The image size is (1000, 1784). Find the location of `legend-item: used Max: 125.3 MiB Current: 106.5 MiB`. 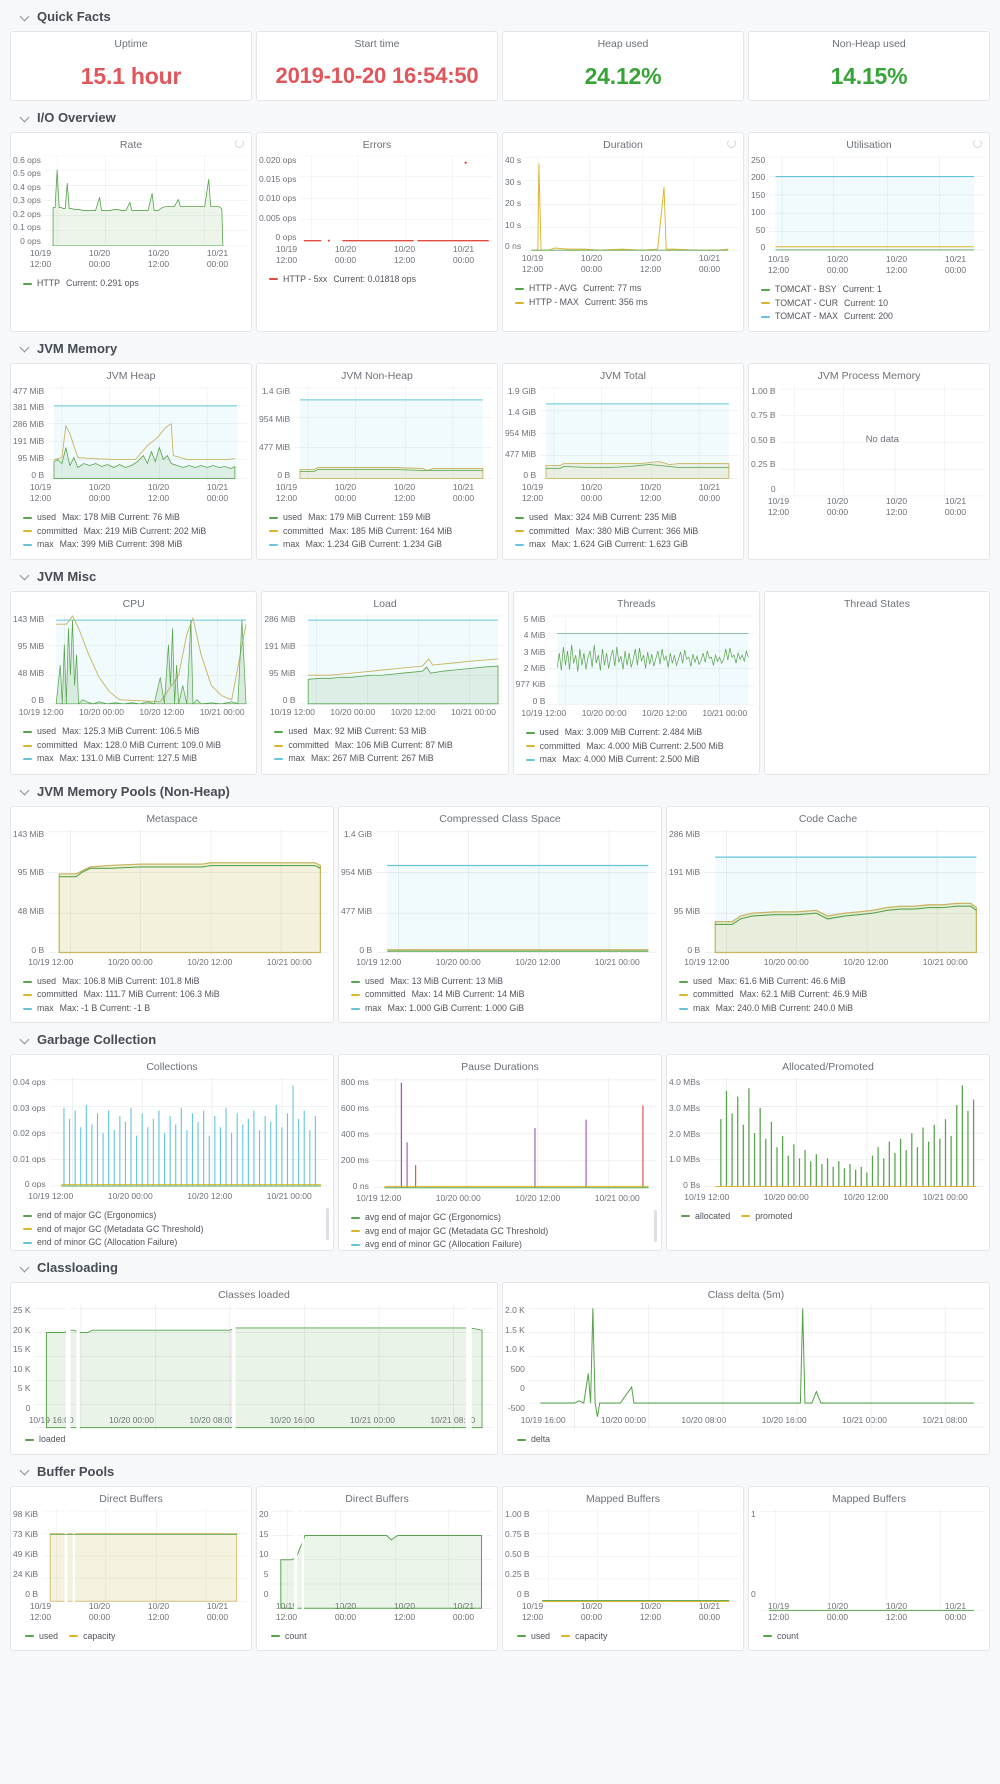

legend-item: used Max: 125.3 MiB Current: 106.5 MiB is located at coordinates (136, 732).